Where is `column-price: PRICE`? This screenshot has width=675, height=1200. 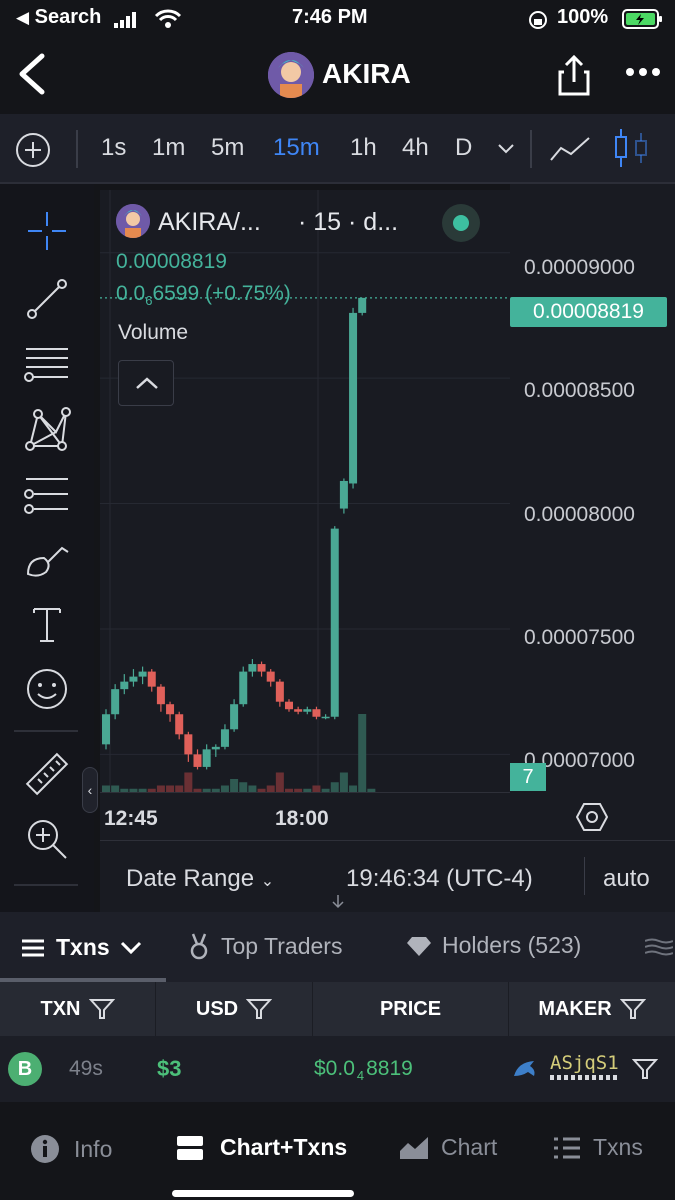
column-price: PRICE is located at coordinates (411, 1009).